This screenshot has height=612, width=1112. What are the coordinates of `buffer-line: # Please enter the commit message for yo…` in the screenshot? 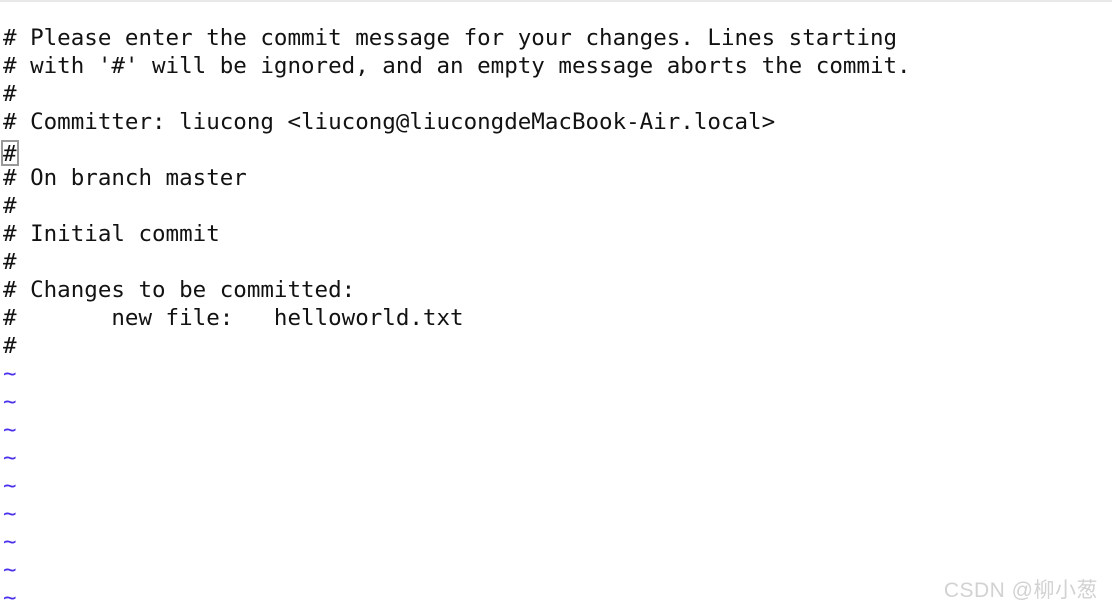 It's located at (556, 38).